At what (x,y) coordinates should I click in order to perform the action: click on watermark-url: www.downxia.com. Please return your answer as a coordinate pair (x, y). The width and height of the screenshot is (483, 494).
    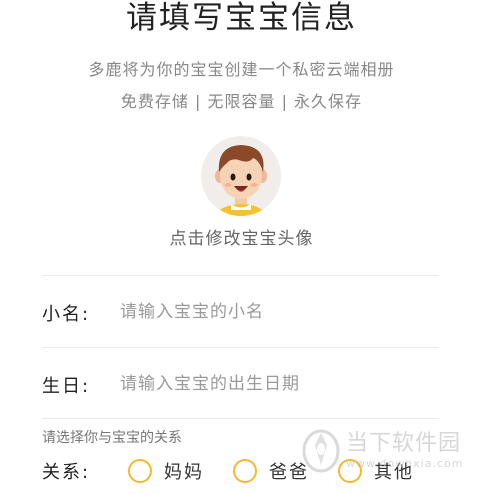
    Looking at the image, I should click on (405, 463).